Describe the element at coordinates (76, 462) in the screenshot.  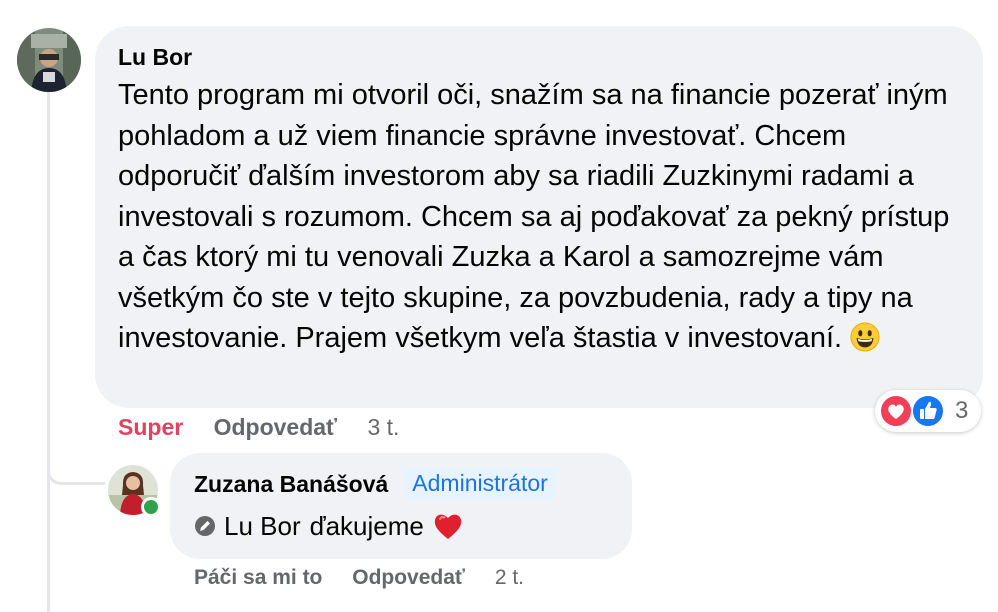
I see `reply-connector-line` at that location.